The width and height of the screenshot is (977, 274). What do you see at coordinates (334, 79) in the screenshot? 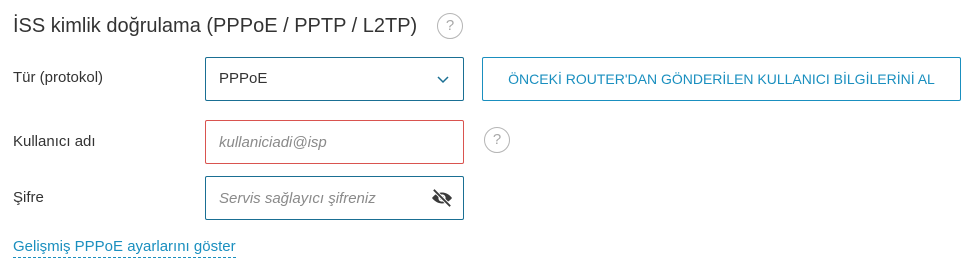
I see `protocol-select: PPPoE` at bounding box center [334, 79].